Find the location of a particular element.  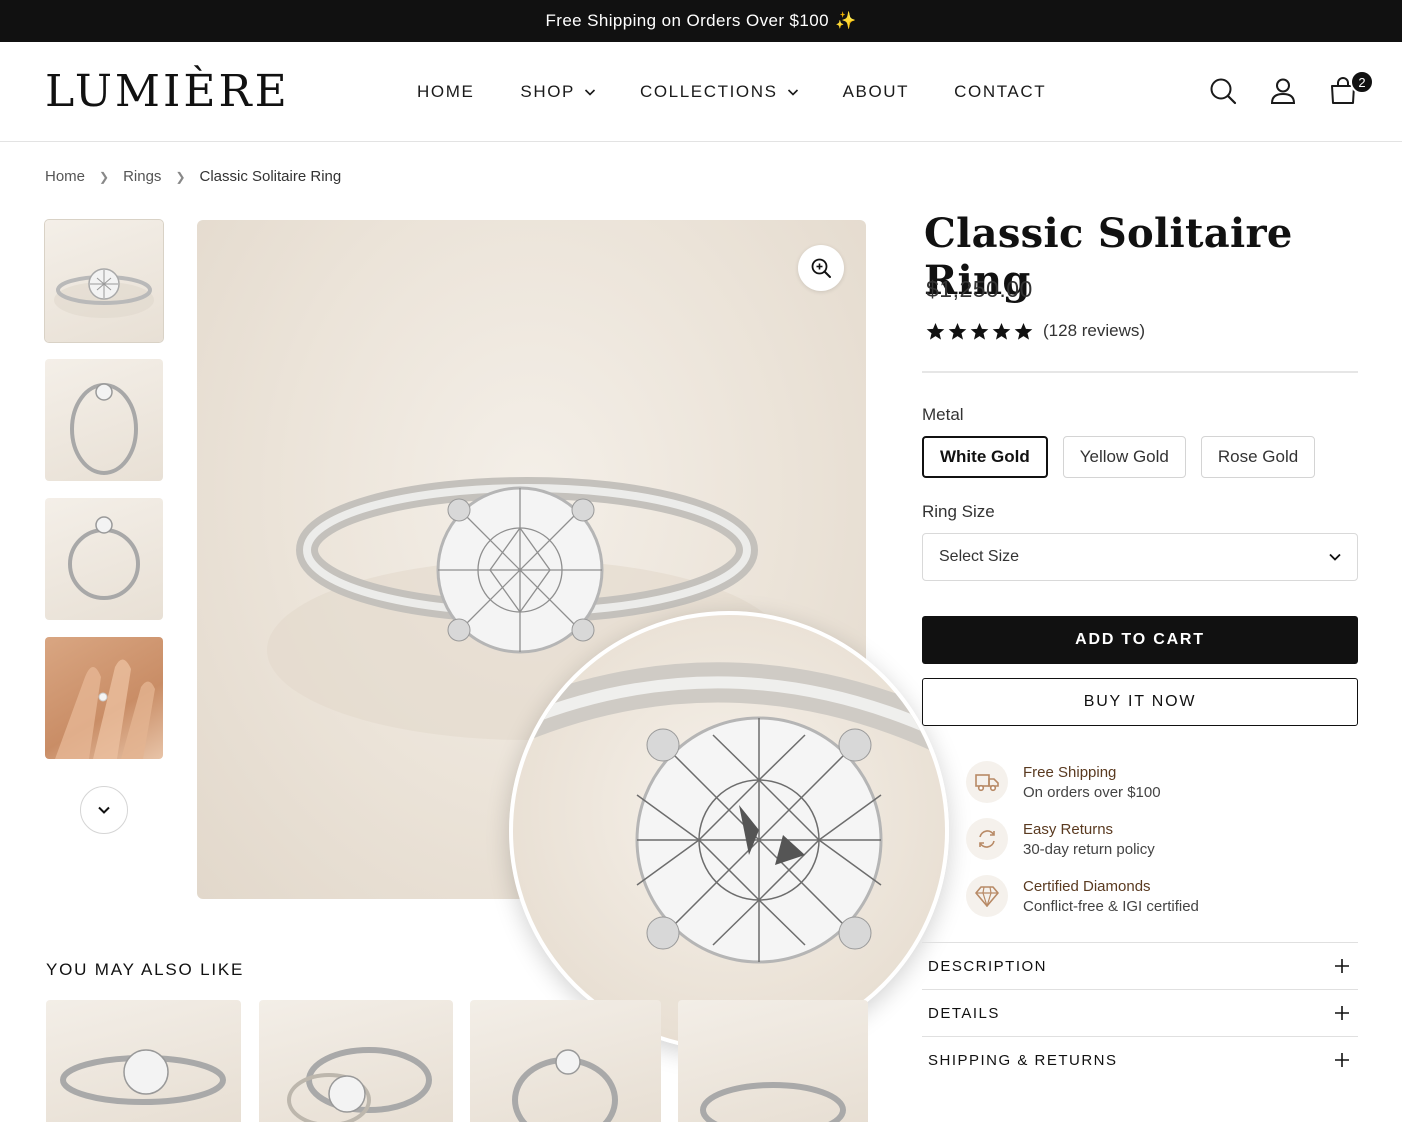

three-stone-ring-image is located at coordinates (565, 1085).